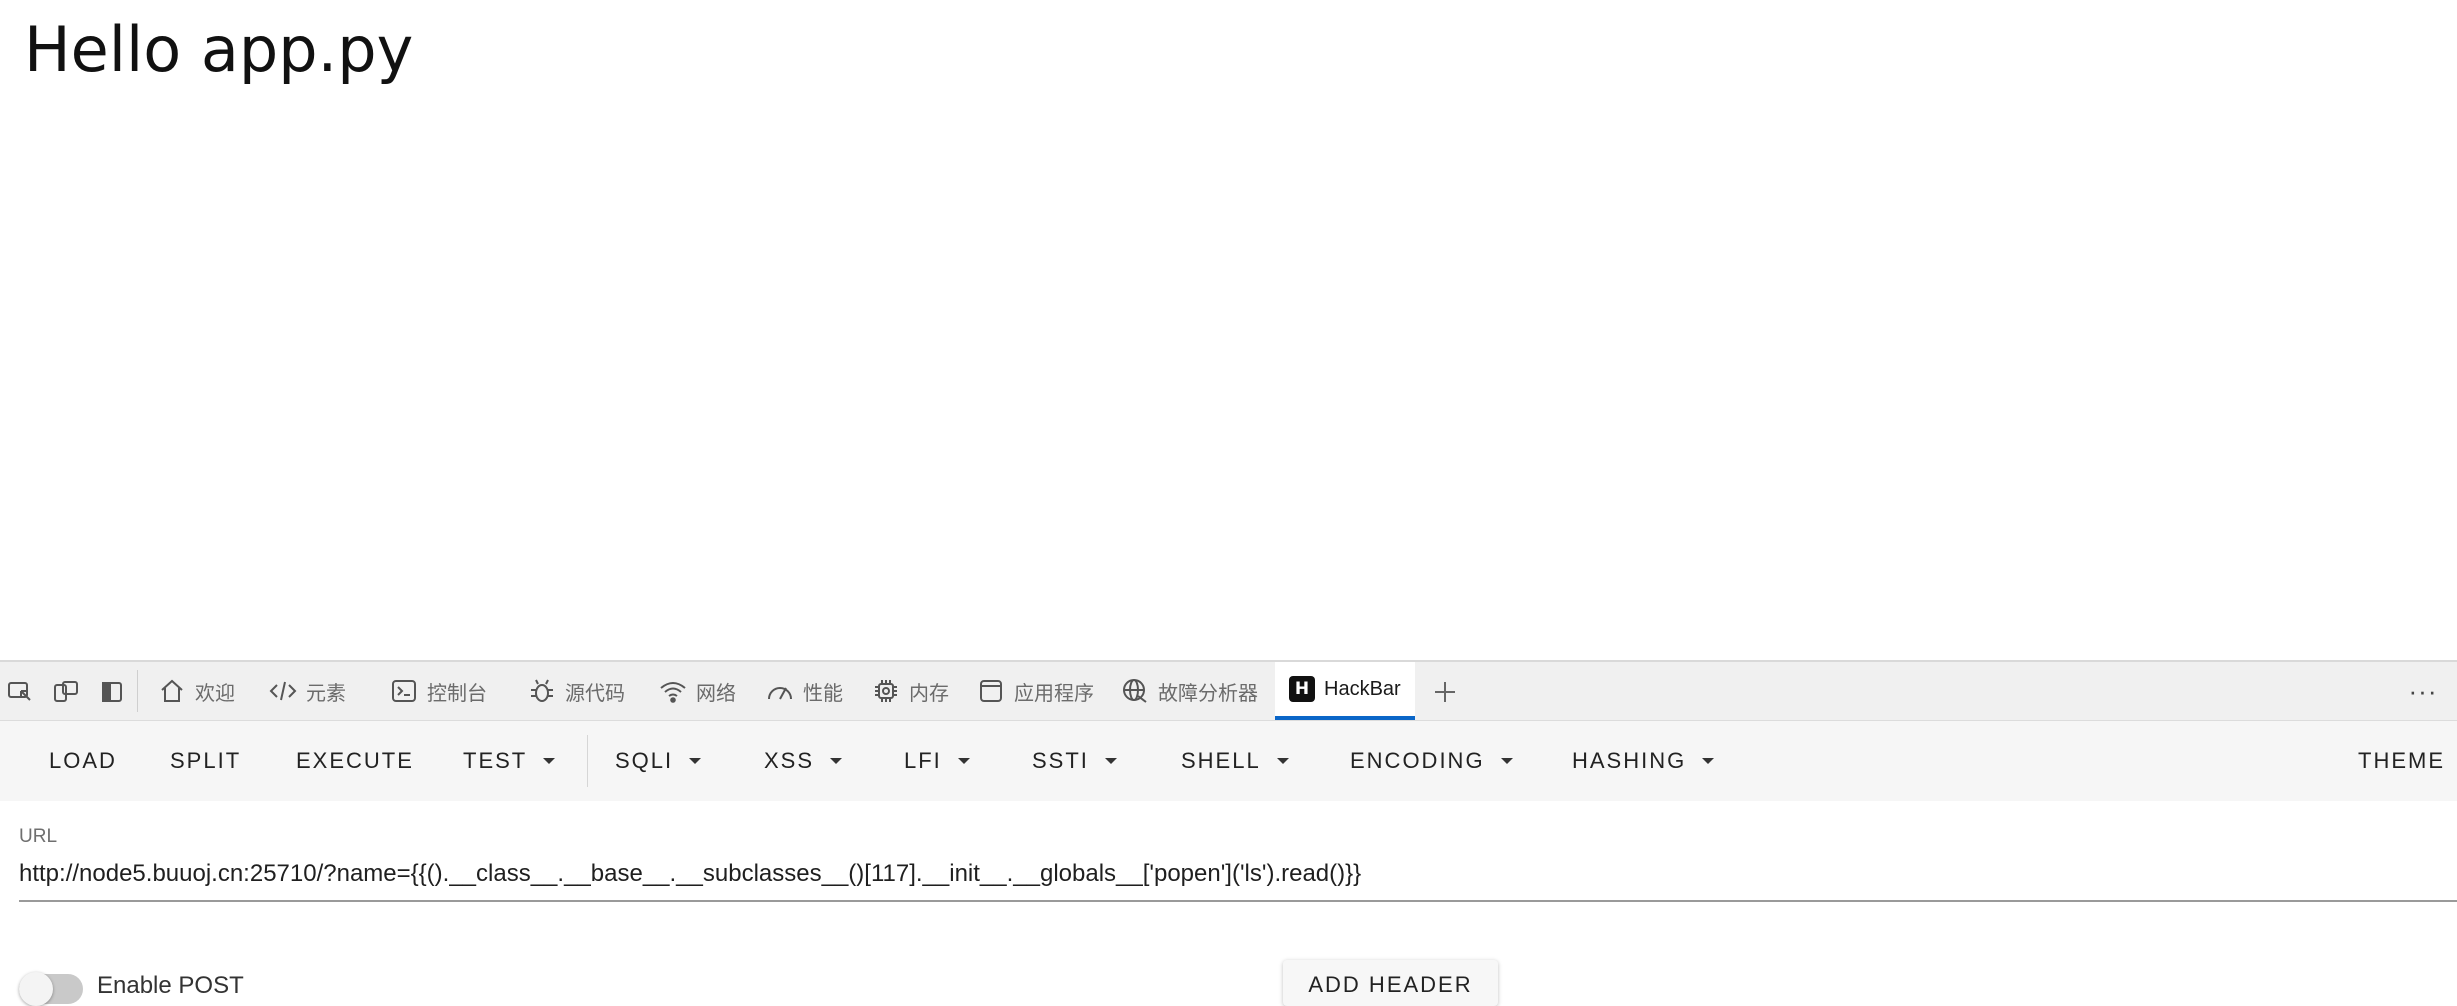  Describe the element at coordinates (789, 760) in the screenshot. I see `xss-label: XSS` at that location.